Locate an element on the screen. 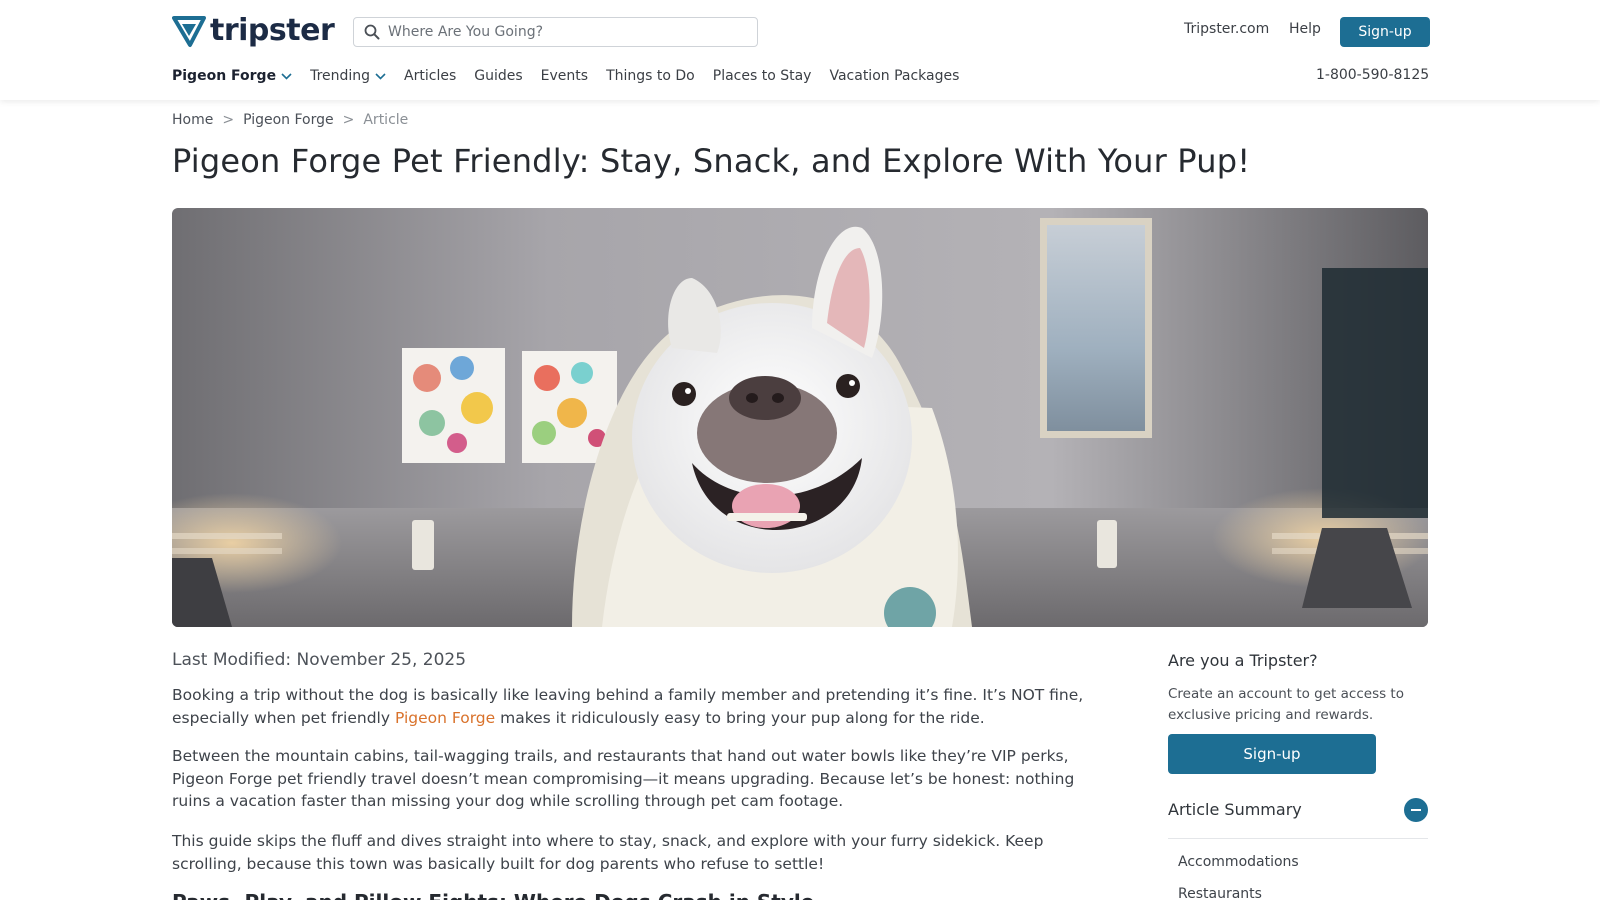 The image size is (1600, 900). breadcrumb-destination: Pigeon Forge is located at coordinates (288, 120).